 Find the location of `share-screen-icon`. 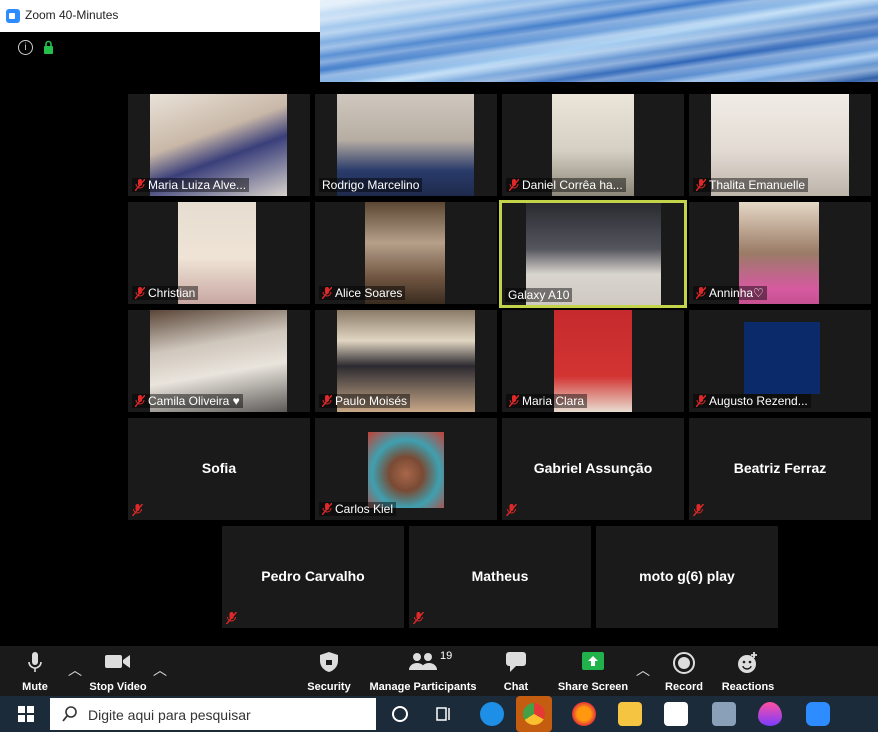

share-screen-icon is located at coordinates (593, 661).